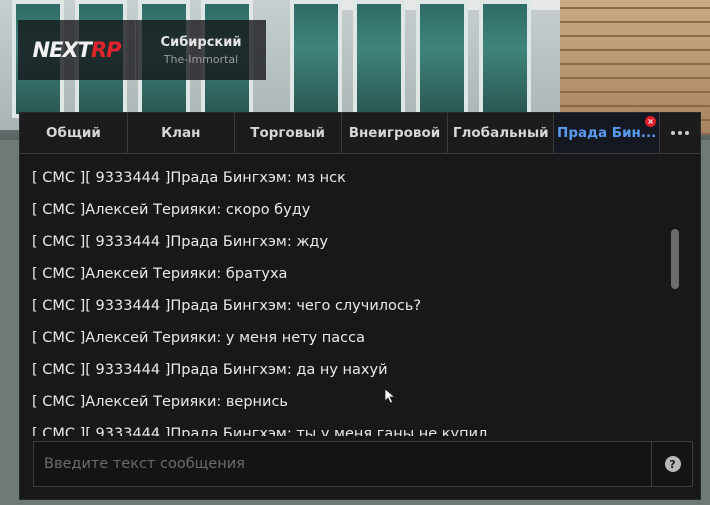 The image size is (710, 505). What do you see at coordinates (189, 178) in the screenshot?
I see `chat-message: [ СМС ][ 9333444 ]Прада Бингхэм: мз нск` at bounding box center [189, 178].